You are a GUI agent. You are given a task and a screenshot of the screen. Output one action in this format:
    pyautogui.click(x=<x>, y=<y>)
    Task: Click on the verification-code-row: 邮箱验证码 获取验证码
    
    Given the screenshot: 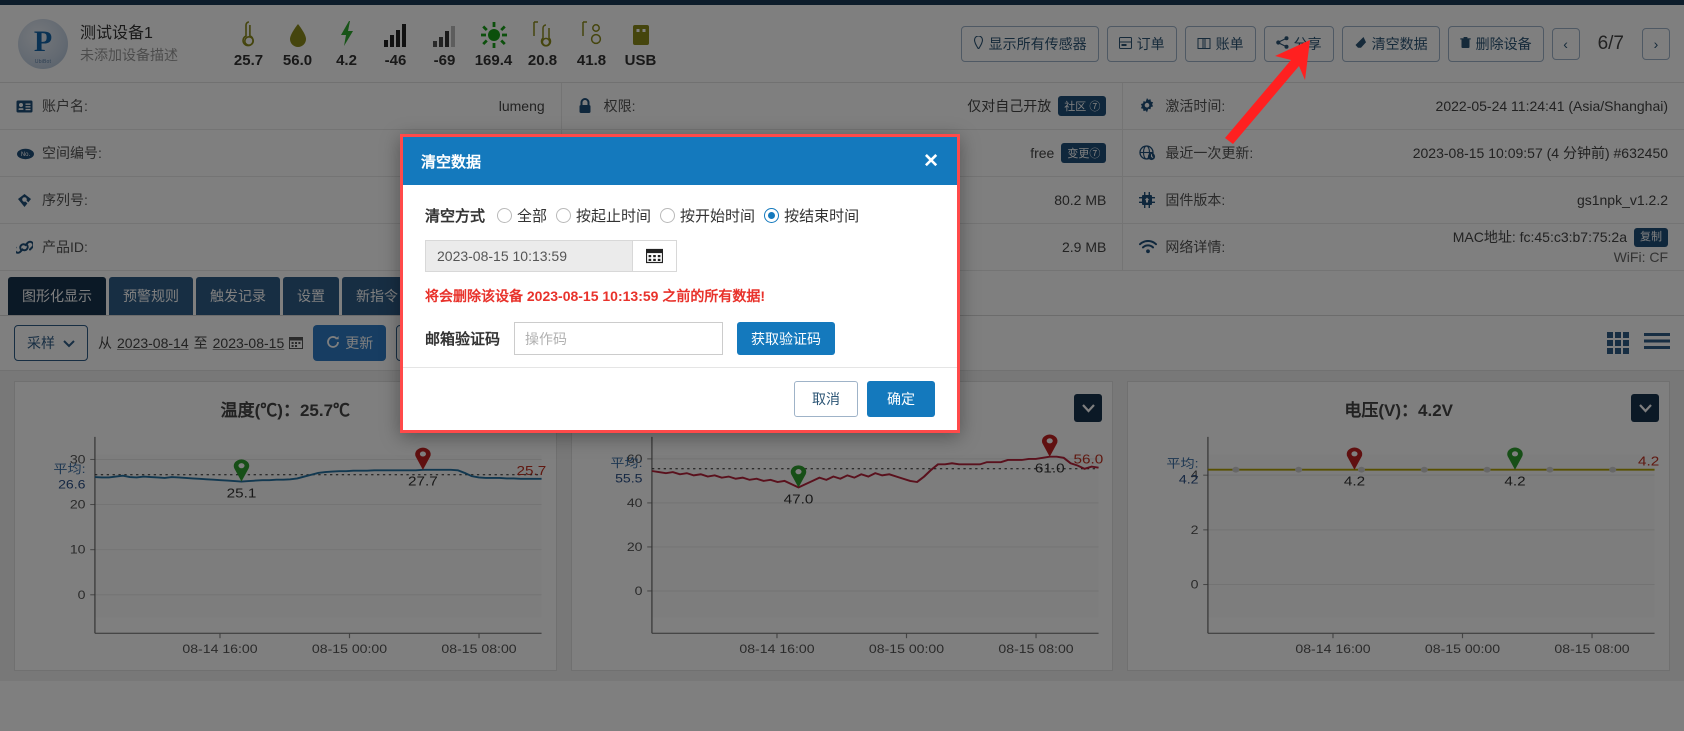 What is the action you would take?
    pyautogui.click(x=680, y=338)
    